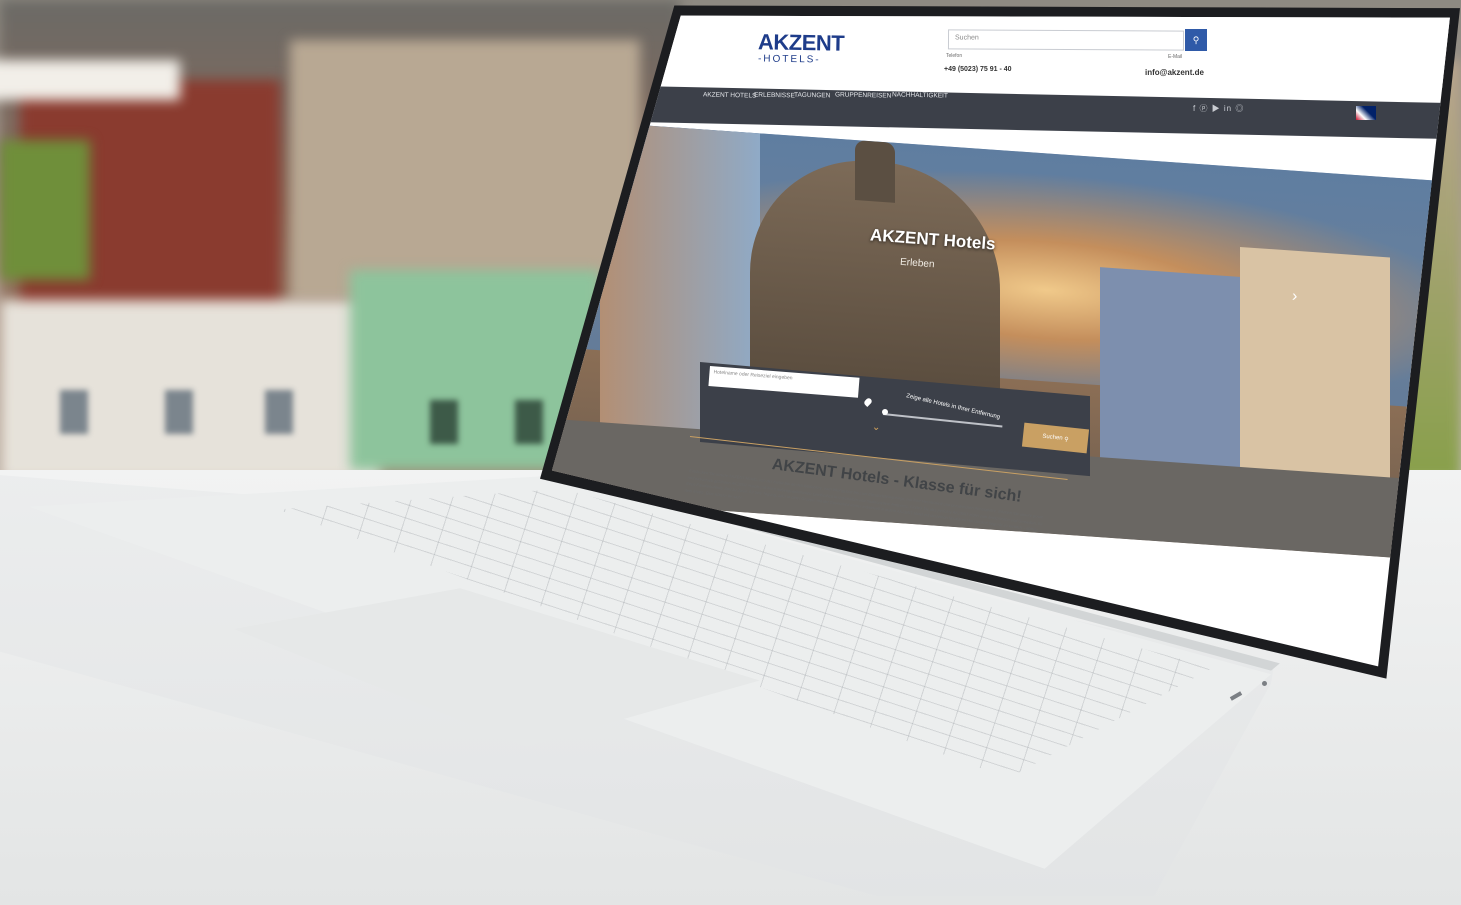  Describe the element at coordinates (789, 59) in the screenshot. I see `logo-subtitle: -HOTELS-` at that location.